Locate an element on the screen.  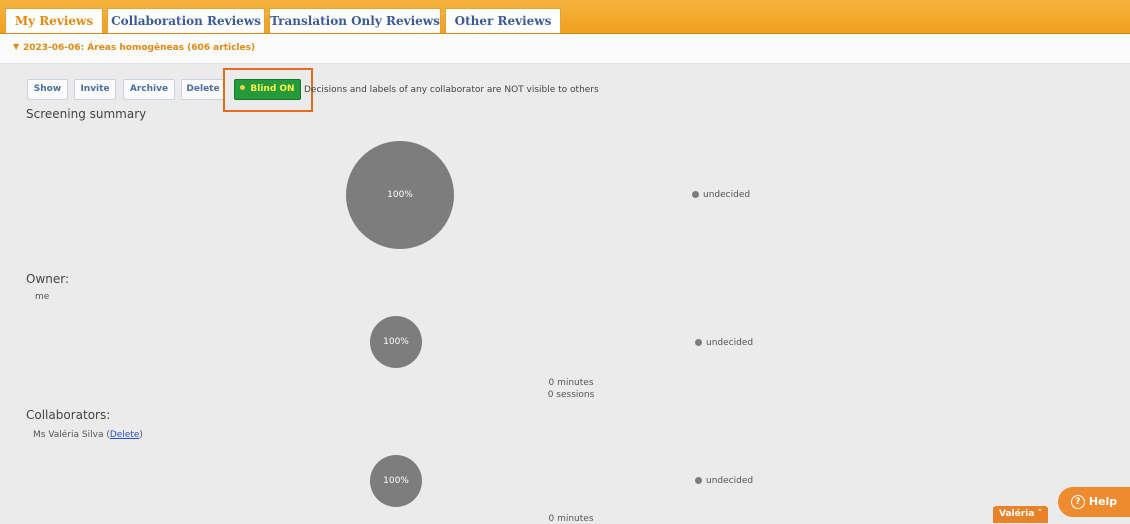
collaborator-legend: undecided is located at coordinates (724, 481).